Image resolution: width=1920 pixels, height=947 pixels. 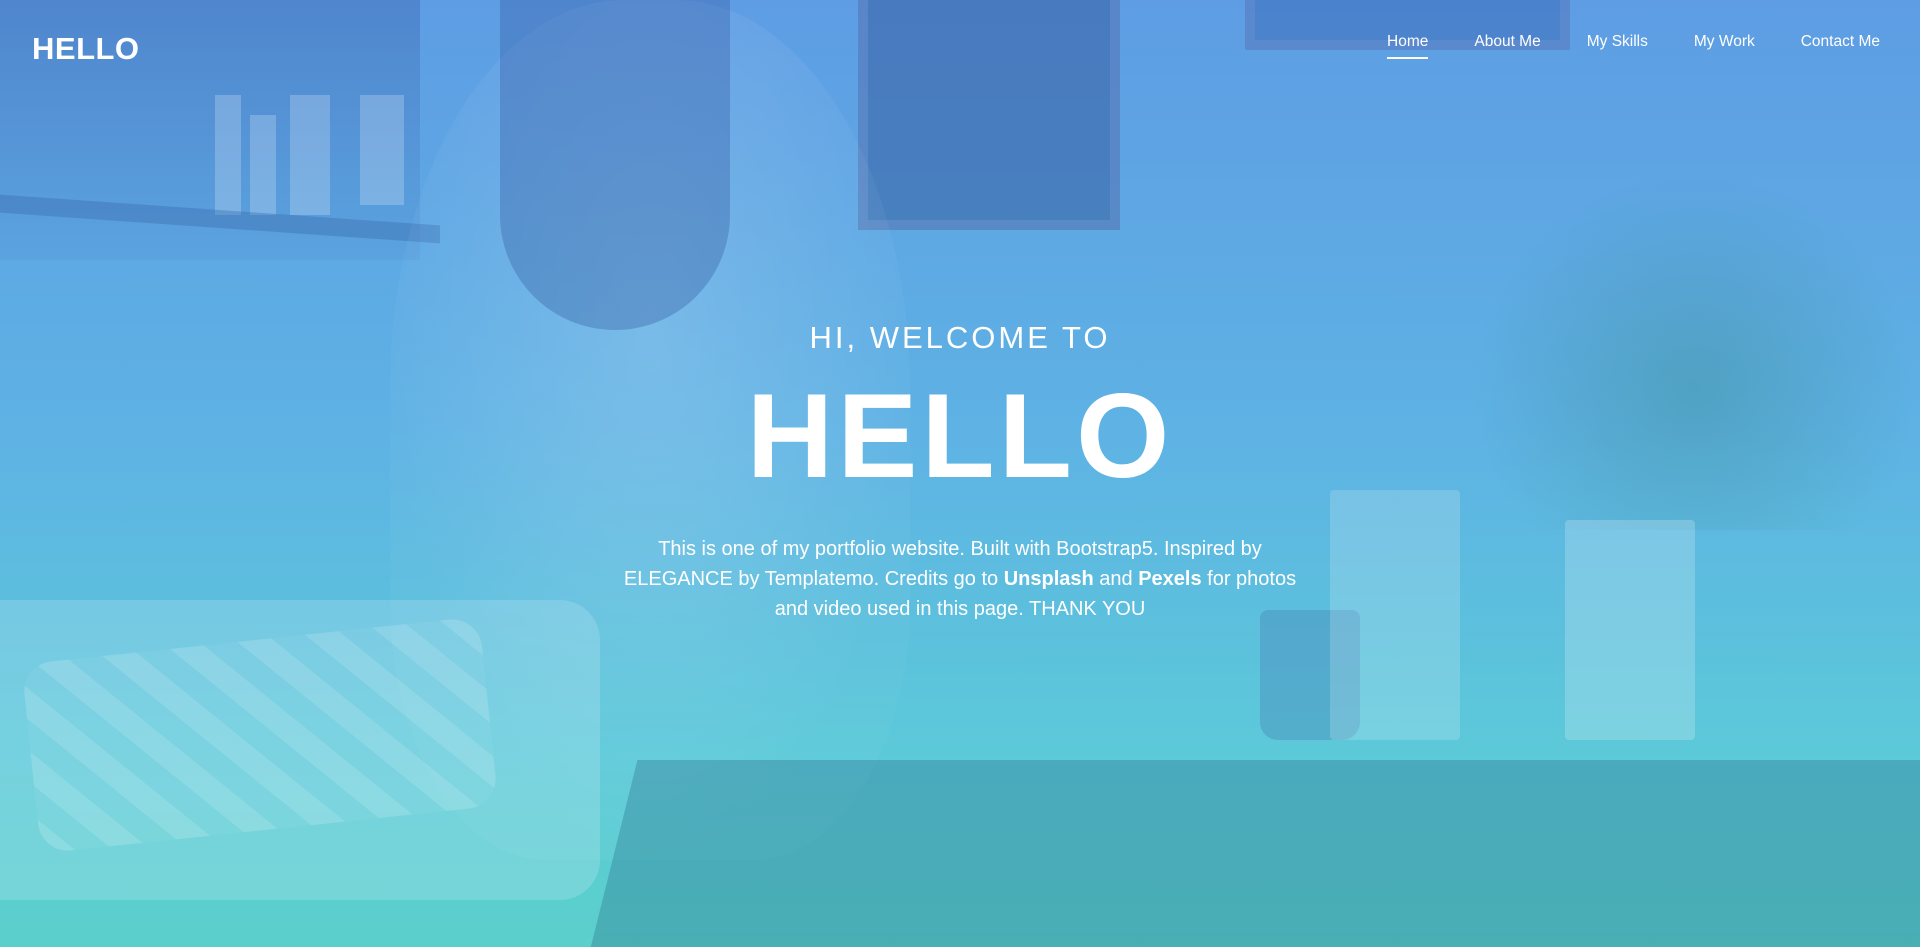 I want to click on description-text: and, so click(x=1116, y=579).